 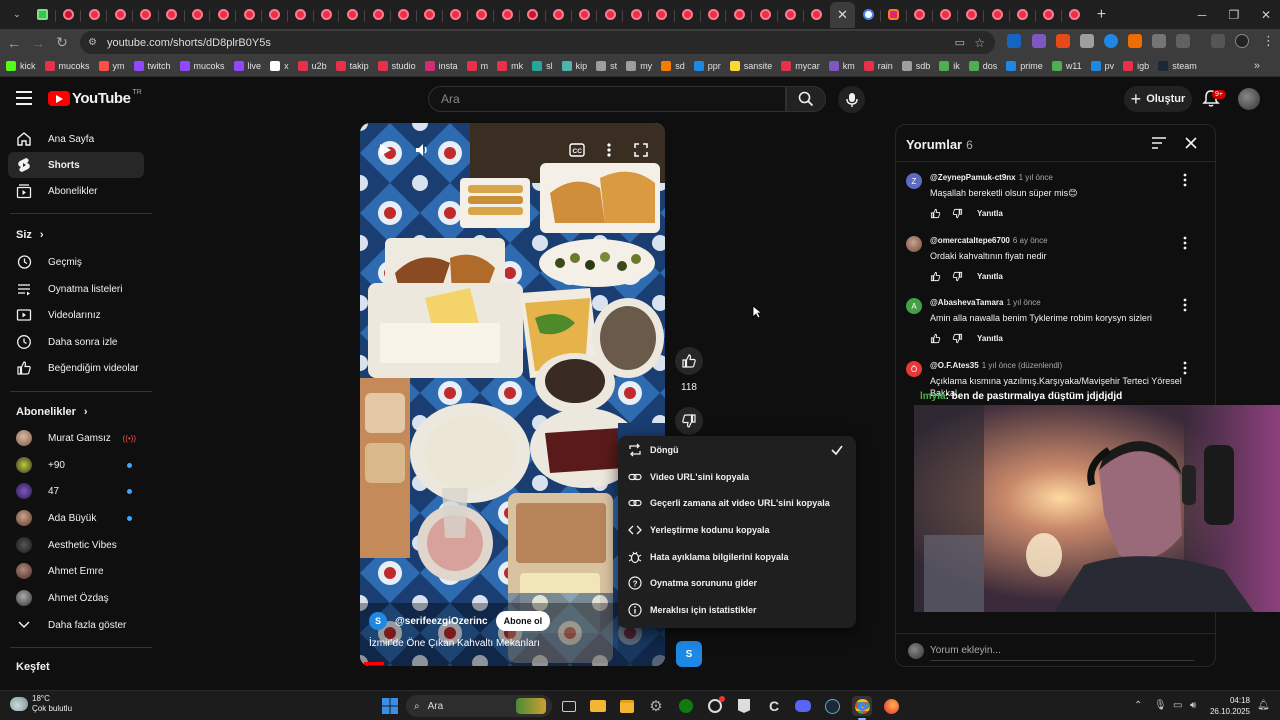 What do you see at coordinates (76, 545) in the screenshot?
I see `subscription-channel: Aesthetic Vibes` at bounding box center [76, 545].